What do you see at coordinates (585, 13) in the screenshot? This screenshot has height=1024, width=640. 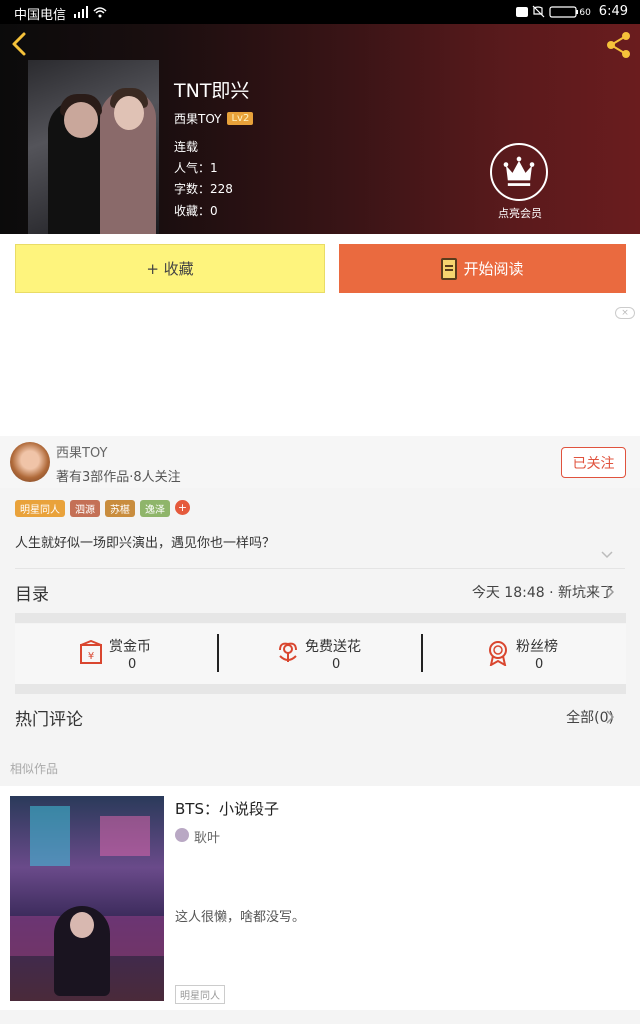 I see `battery-level: 60` at bounding box center [585, 13].